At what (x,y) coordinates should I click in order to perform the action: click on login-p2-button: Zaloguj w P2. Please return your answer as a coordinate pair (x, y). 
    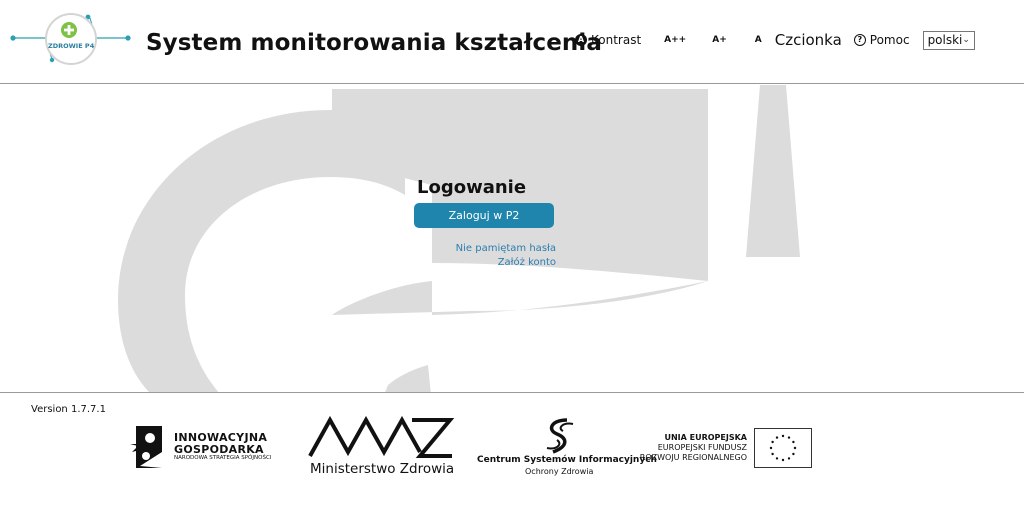
    Looking at the image, I should click on (484, 215).